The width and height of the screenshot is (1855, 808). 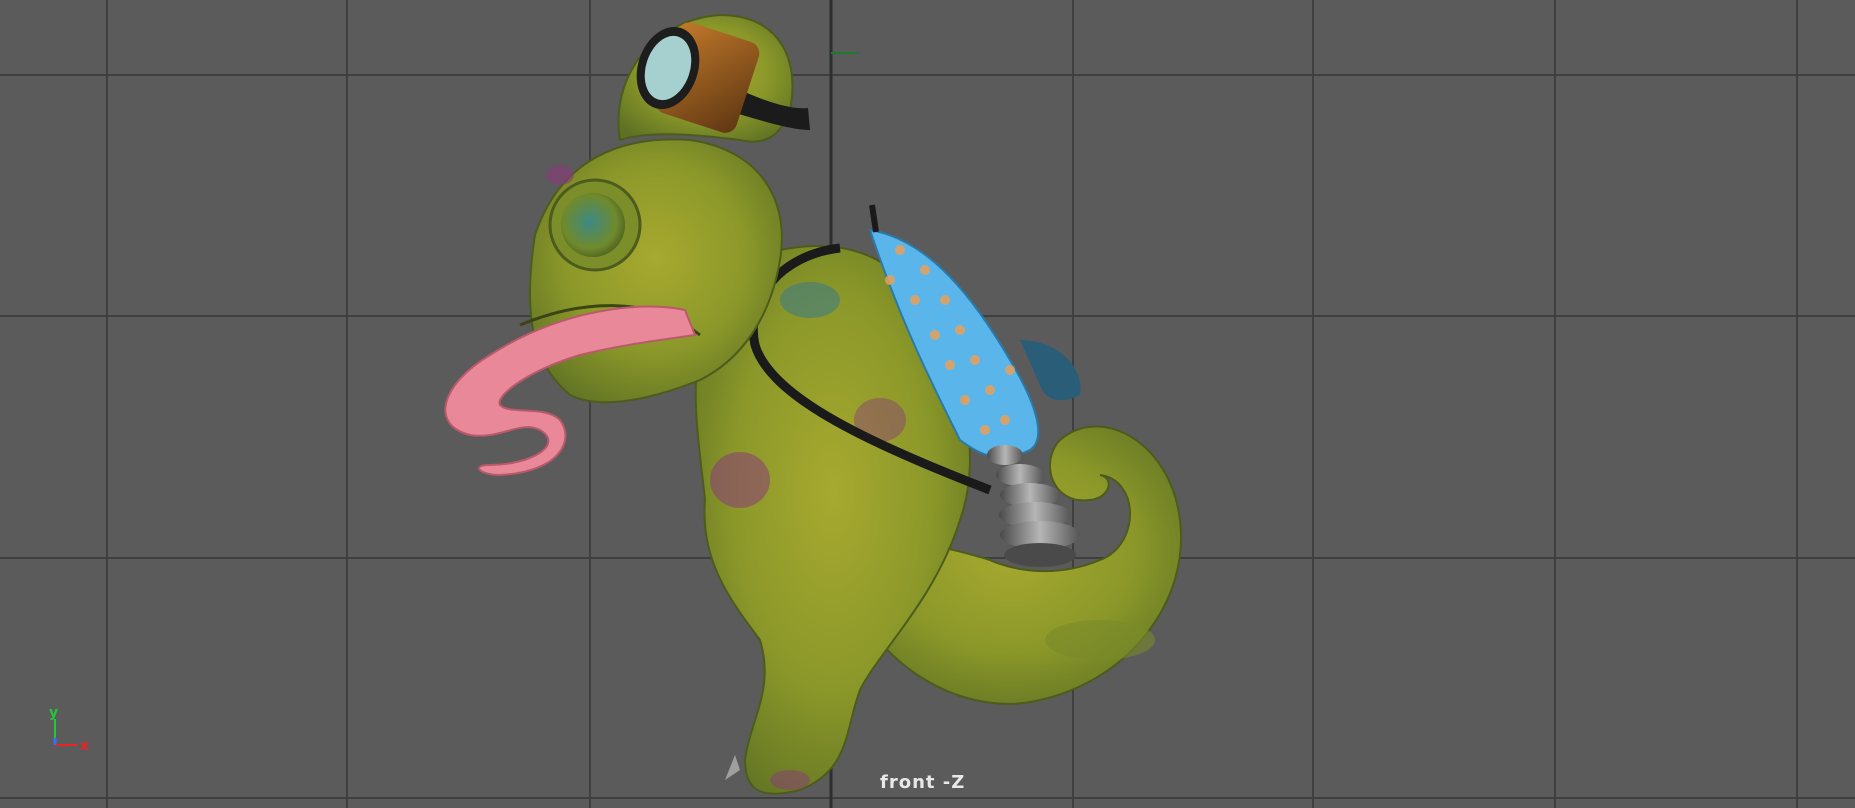 I want to click on eye, so click(x=595, y=225).